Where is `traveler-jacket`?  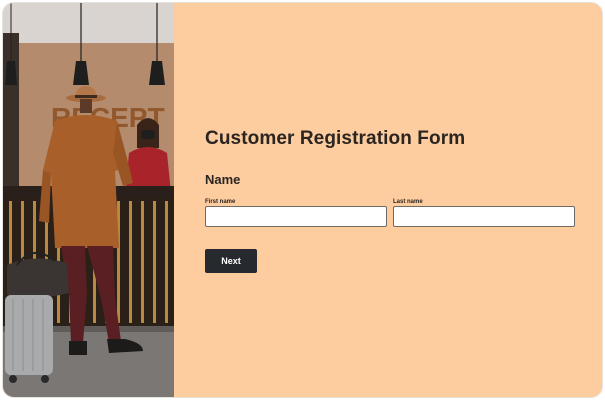 traveler-jacket is located at coordinates (84, 181).